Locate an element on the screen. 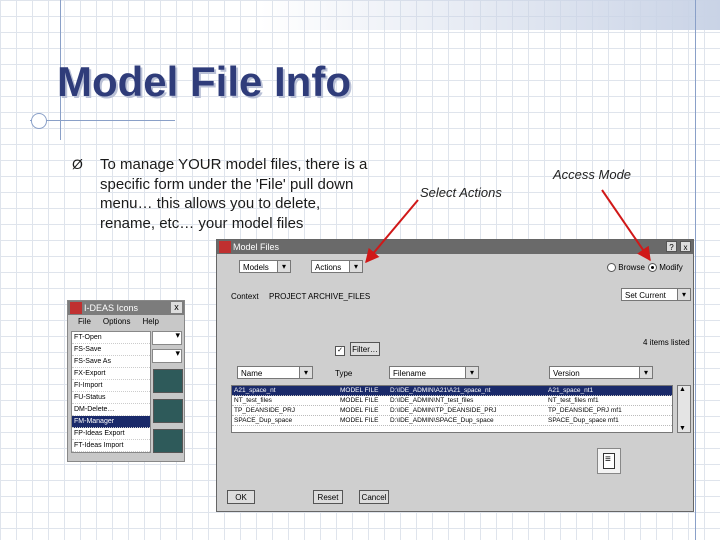 The width and height of the screenshot is (720, 540). arrow-to-actions is located at coordinates (392, 231).